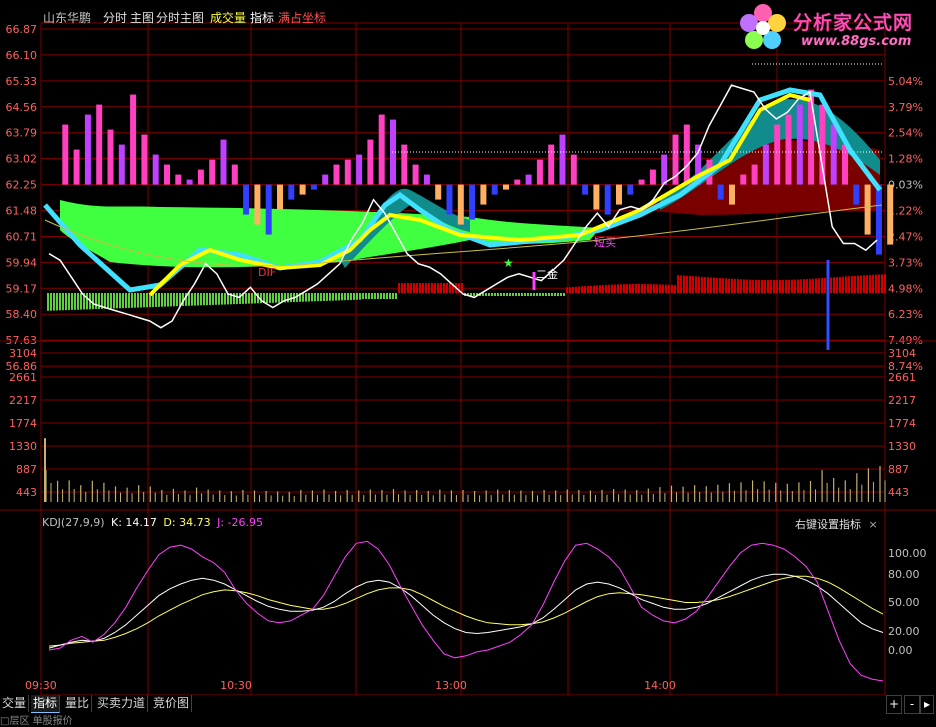 The height and width of the screenshot is (727, 936). What do you see at coordinates (262, 17) in the screenshot?
I see `menu-indicator: 指标` at bounding box center [262, 17].